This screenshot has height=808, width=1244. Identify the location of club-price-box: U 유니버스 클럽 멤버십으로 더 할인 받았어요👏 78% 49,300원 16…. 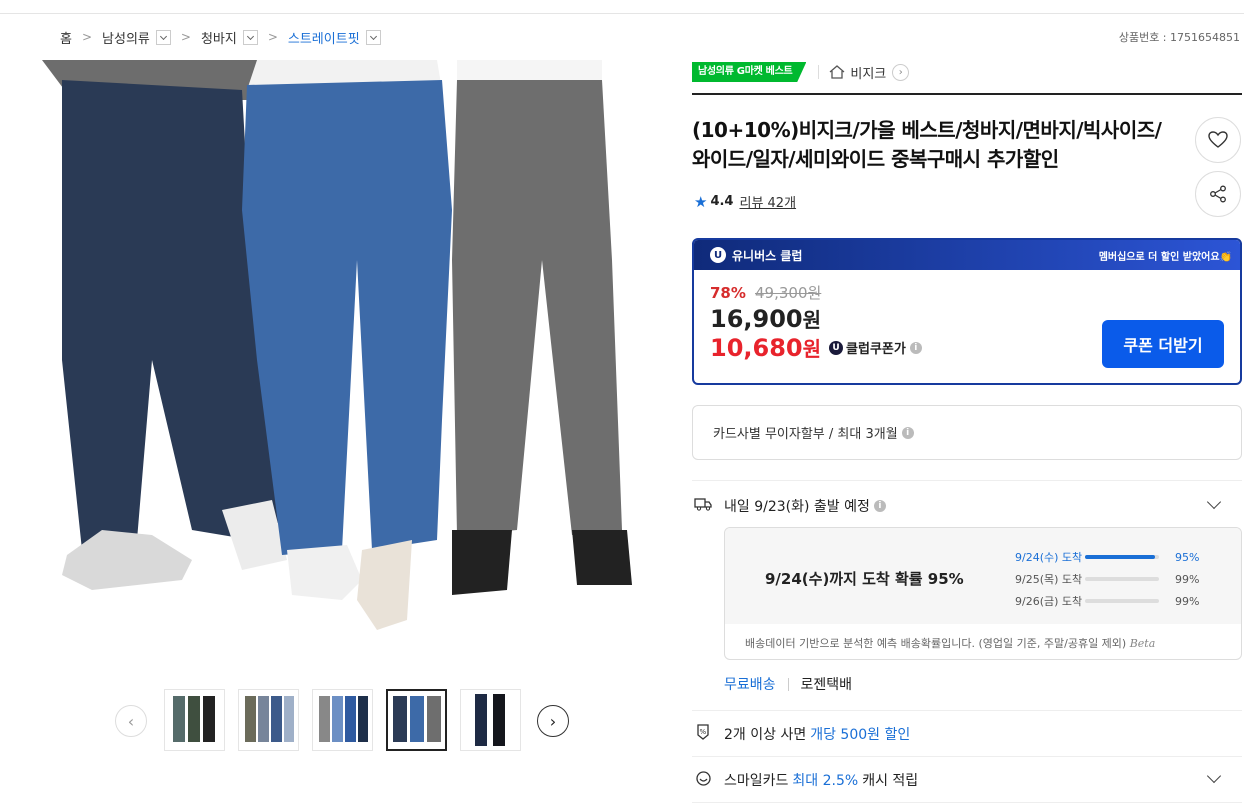
(967, 311).